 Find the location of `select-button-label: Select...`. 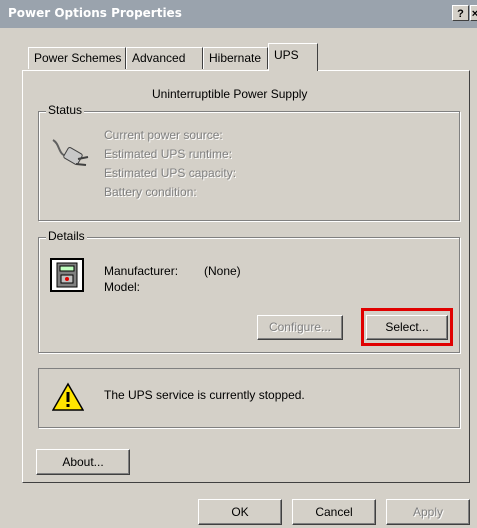

select-button-label: Select... is located at coordinates (407, 327).